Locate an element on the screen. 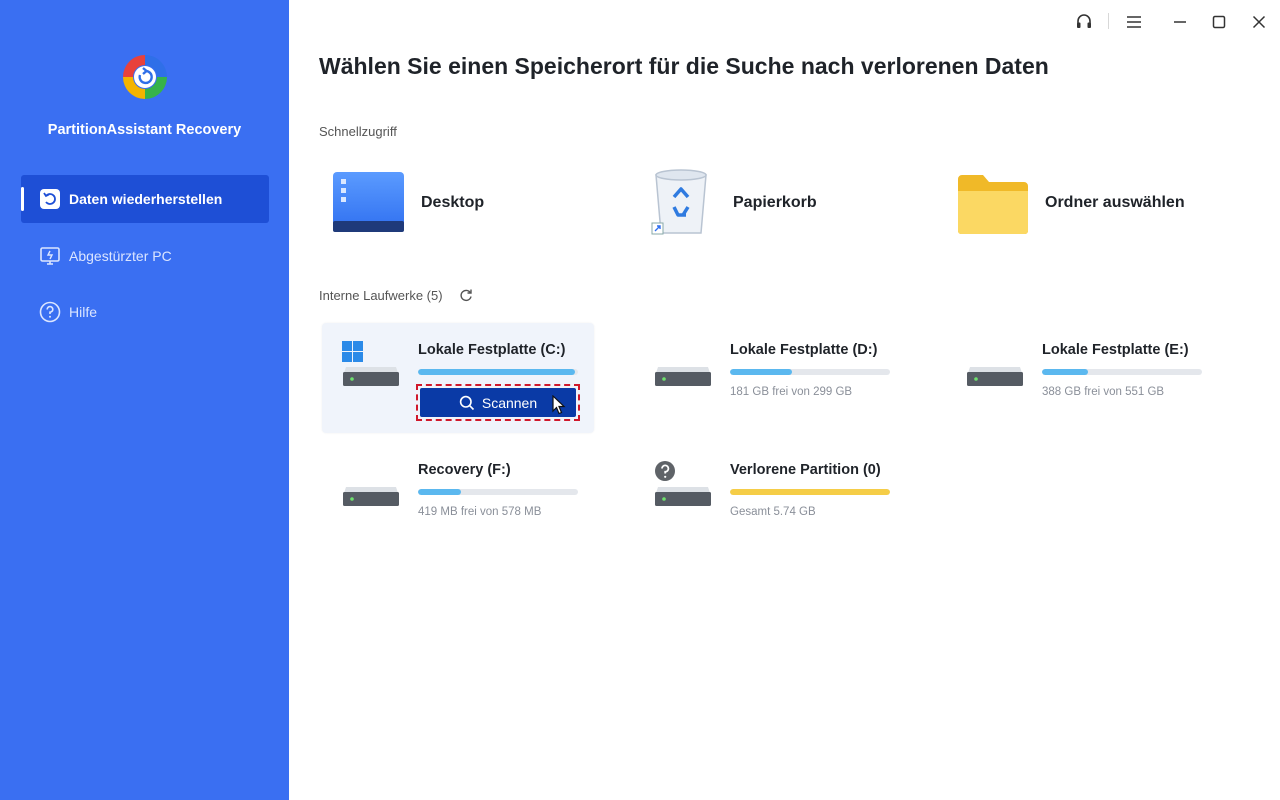 The width and height of the screenshot is (1280, 800). sidebar-item-restore-data: Daten wiederherstellen is located at coordinates (145, 199).